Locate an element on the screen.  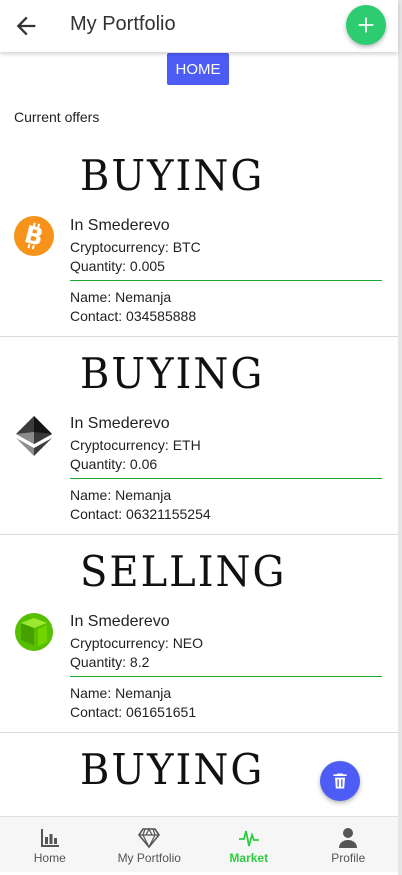
nav-market: Market is located at coordinates (249, 844).